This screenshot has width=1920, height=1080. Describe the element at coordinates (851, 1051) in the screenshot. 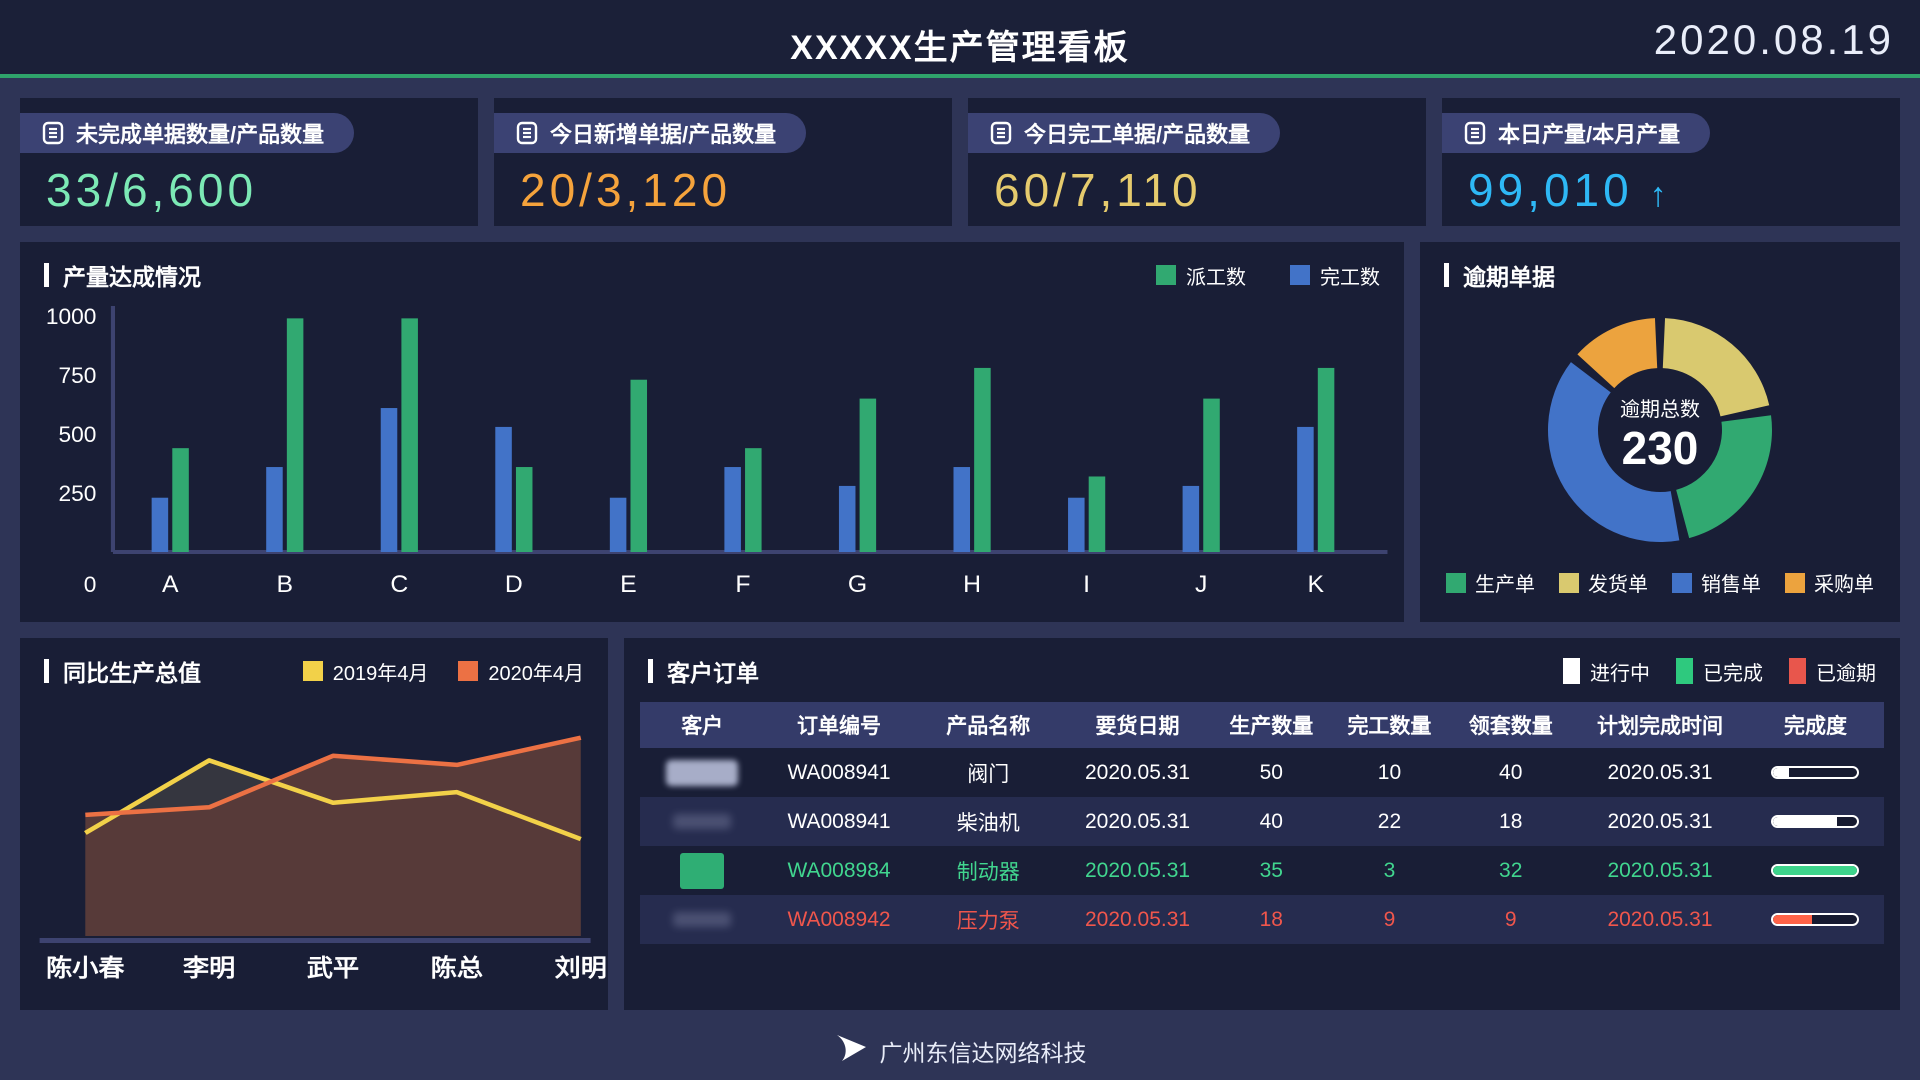

I see `company-logo-icon` at that location.